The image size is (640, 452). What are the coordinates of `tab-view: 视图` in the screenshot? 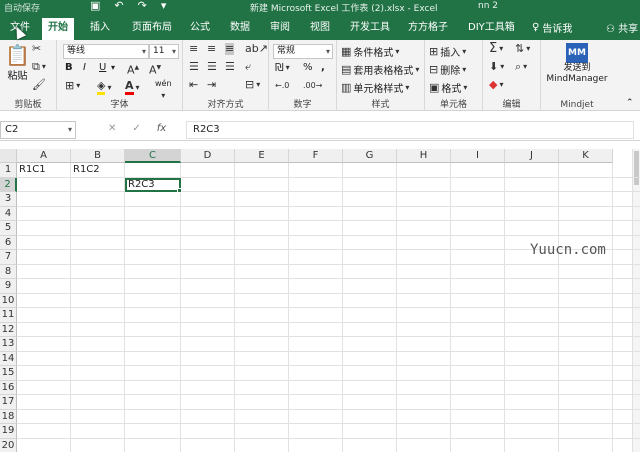 It's located at (320, 29).